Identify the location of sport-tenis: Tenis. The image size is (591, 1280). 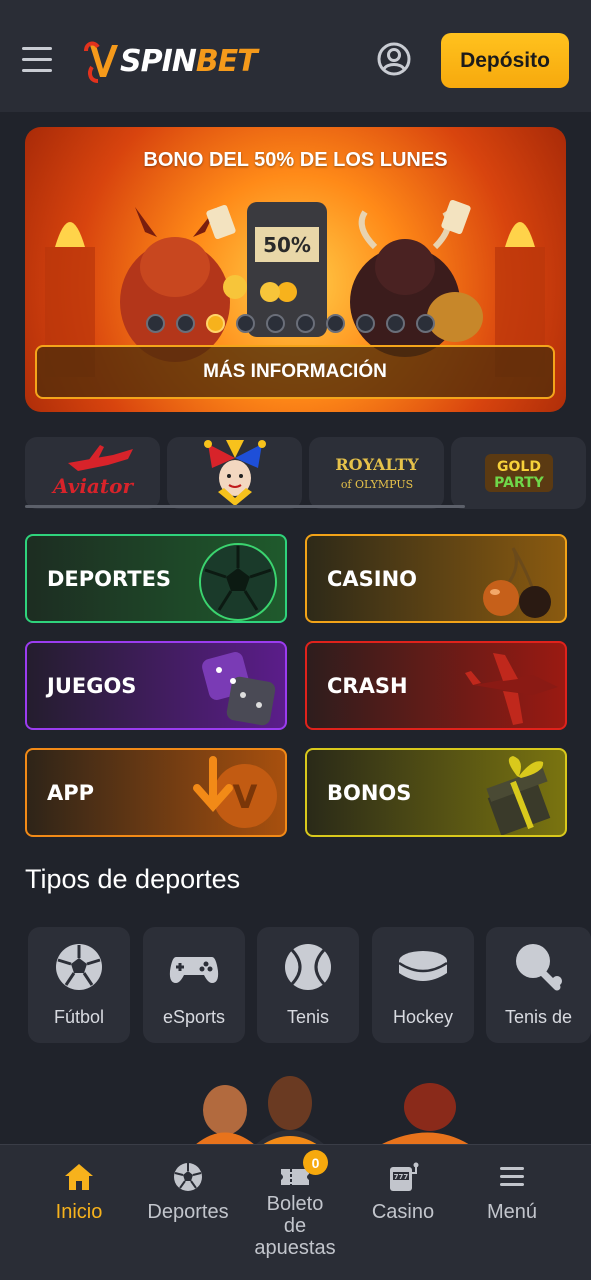
(308, 985).